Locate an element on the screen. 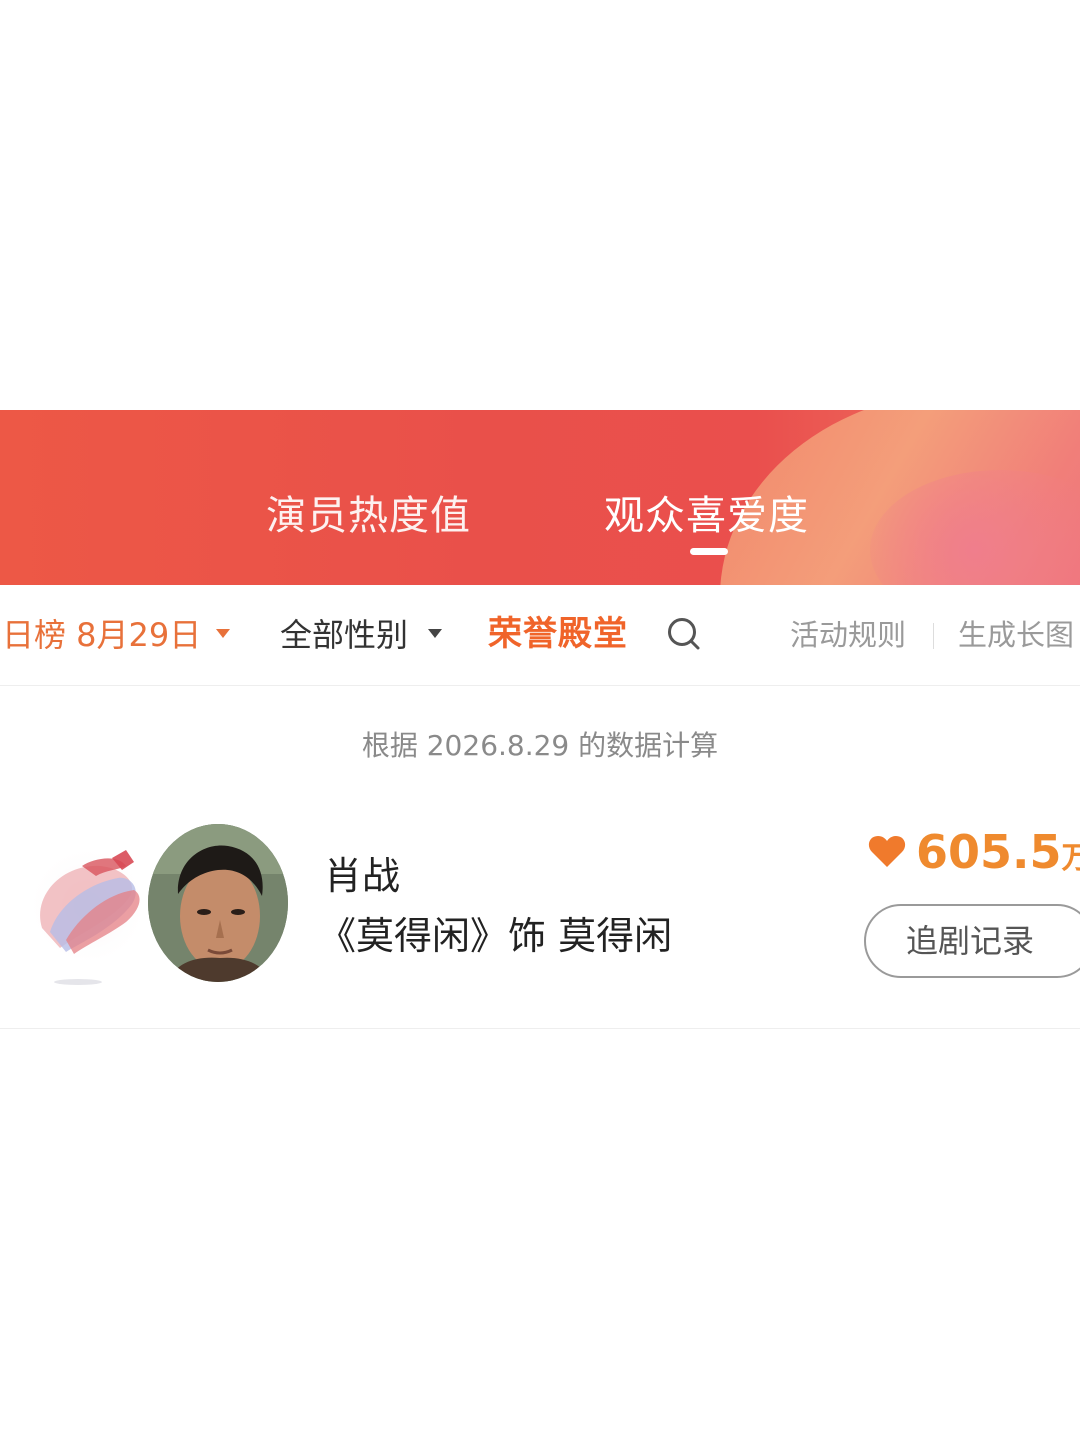  active-tab-indicator is located at coordinates (709, 551).